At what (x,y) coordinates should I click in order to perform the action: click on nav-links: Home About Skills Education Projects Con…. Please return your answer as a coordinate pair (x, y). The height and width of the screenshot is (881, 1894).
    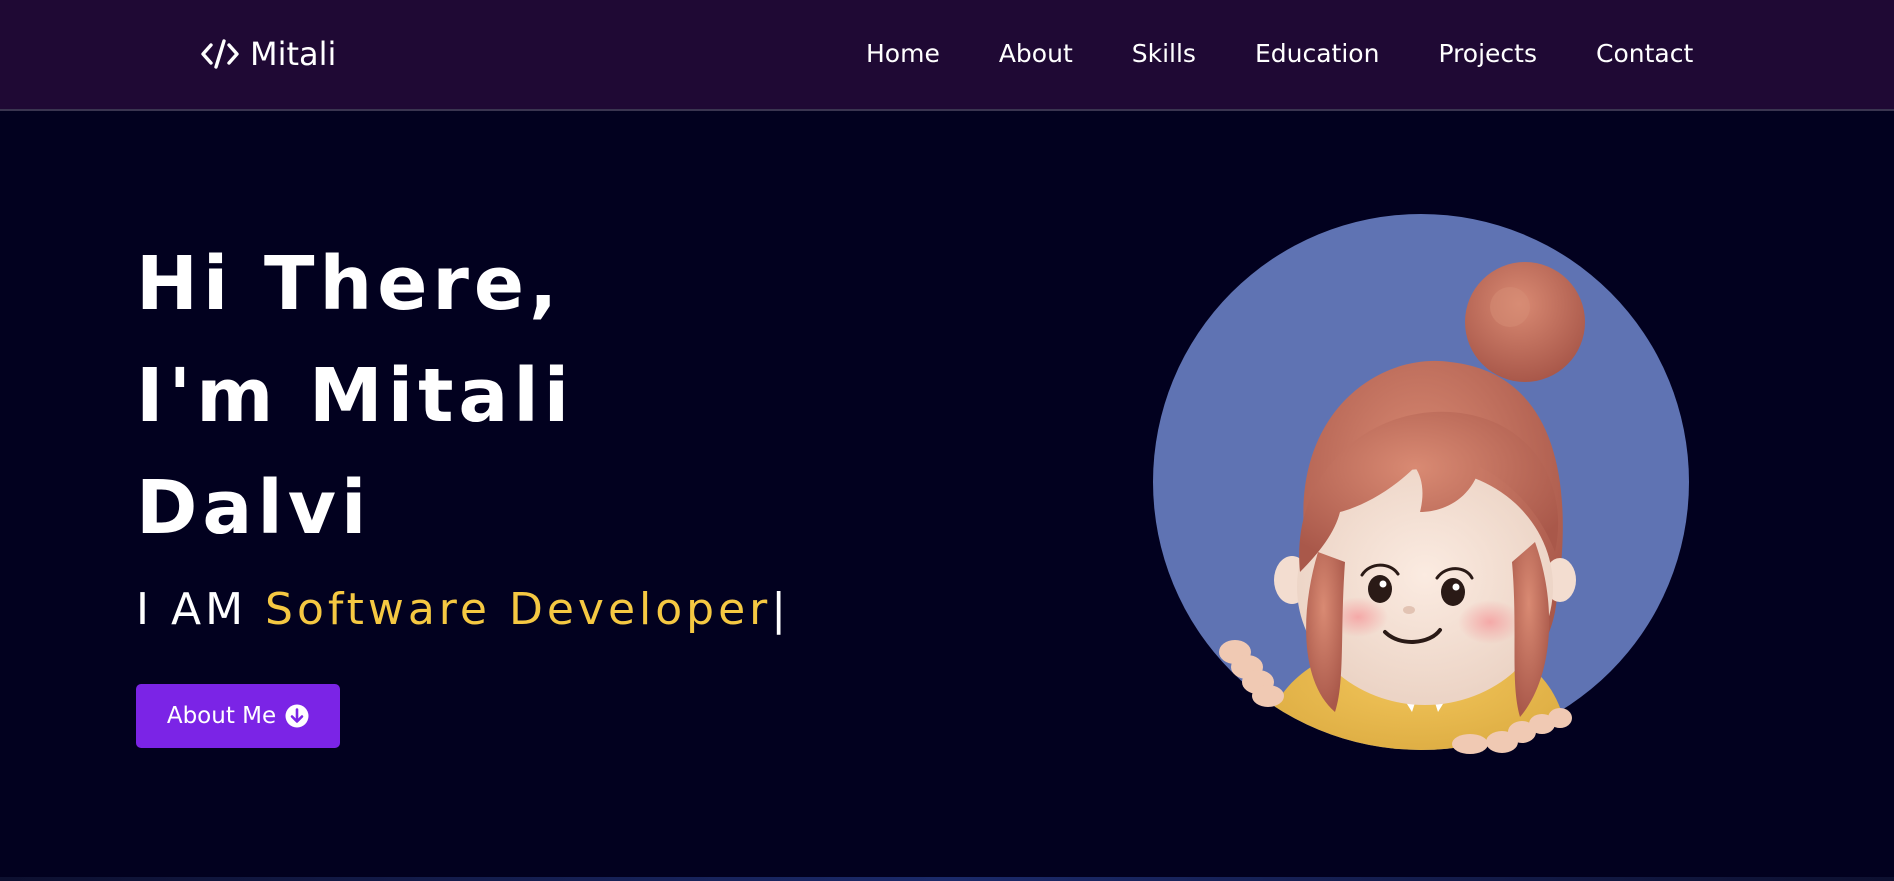
    Looking at the image, I should click on (1279, 54).